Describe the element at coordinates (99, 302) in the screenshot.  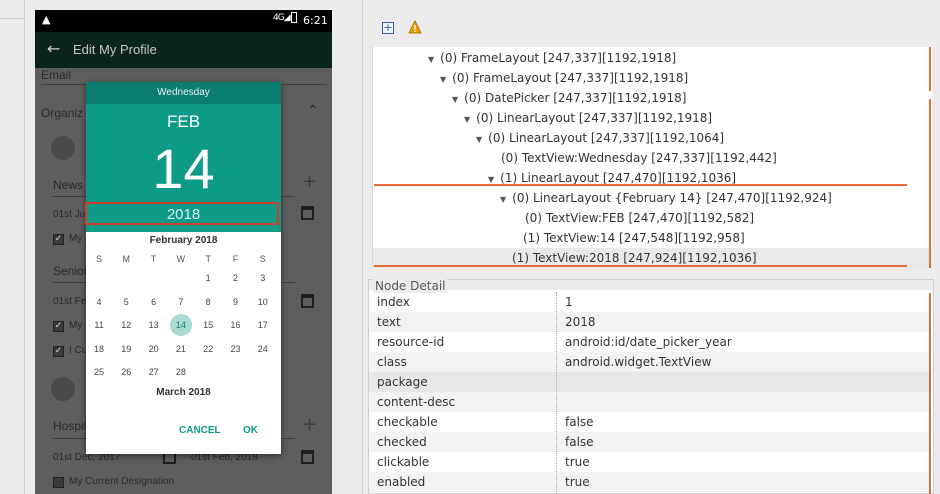
I see `calendar-day: 4` at that location.